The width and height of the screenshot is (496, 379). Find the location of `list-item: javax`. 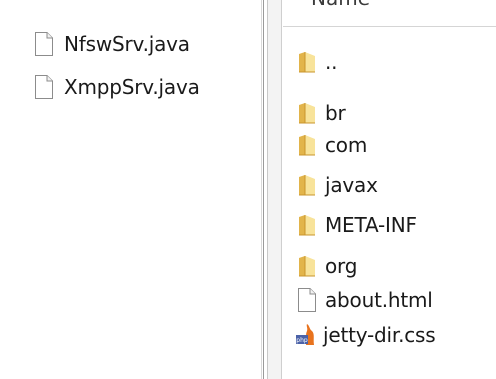

list-item: javax is located at coordinates (337, 185).